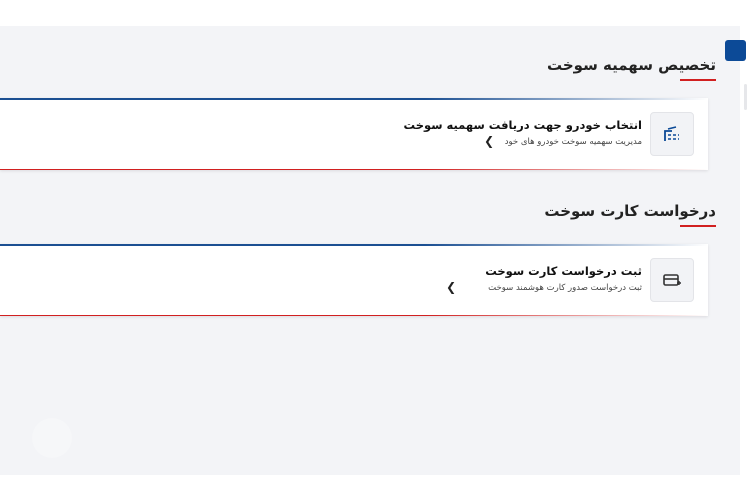 This screenshot has height=500, width=750. I want to click on section-title-fuel-card: درخواست کارت سوخت, so click(630, 211).